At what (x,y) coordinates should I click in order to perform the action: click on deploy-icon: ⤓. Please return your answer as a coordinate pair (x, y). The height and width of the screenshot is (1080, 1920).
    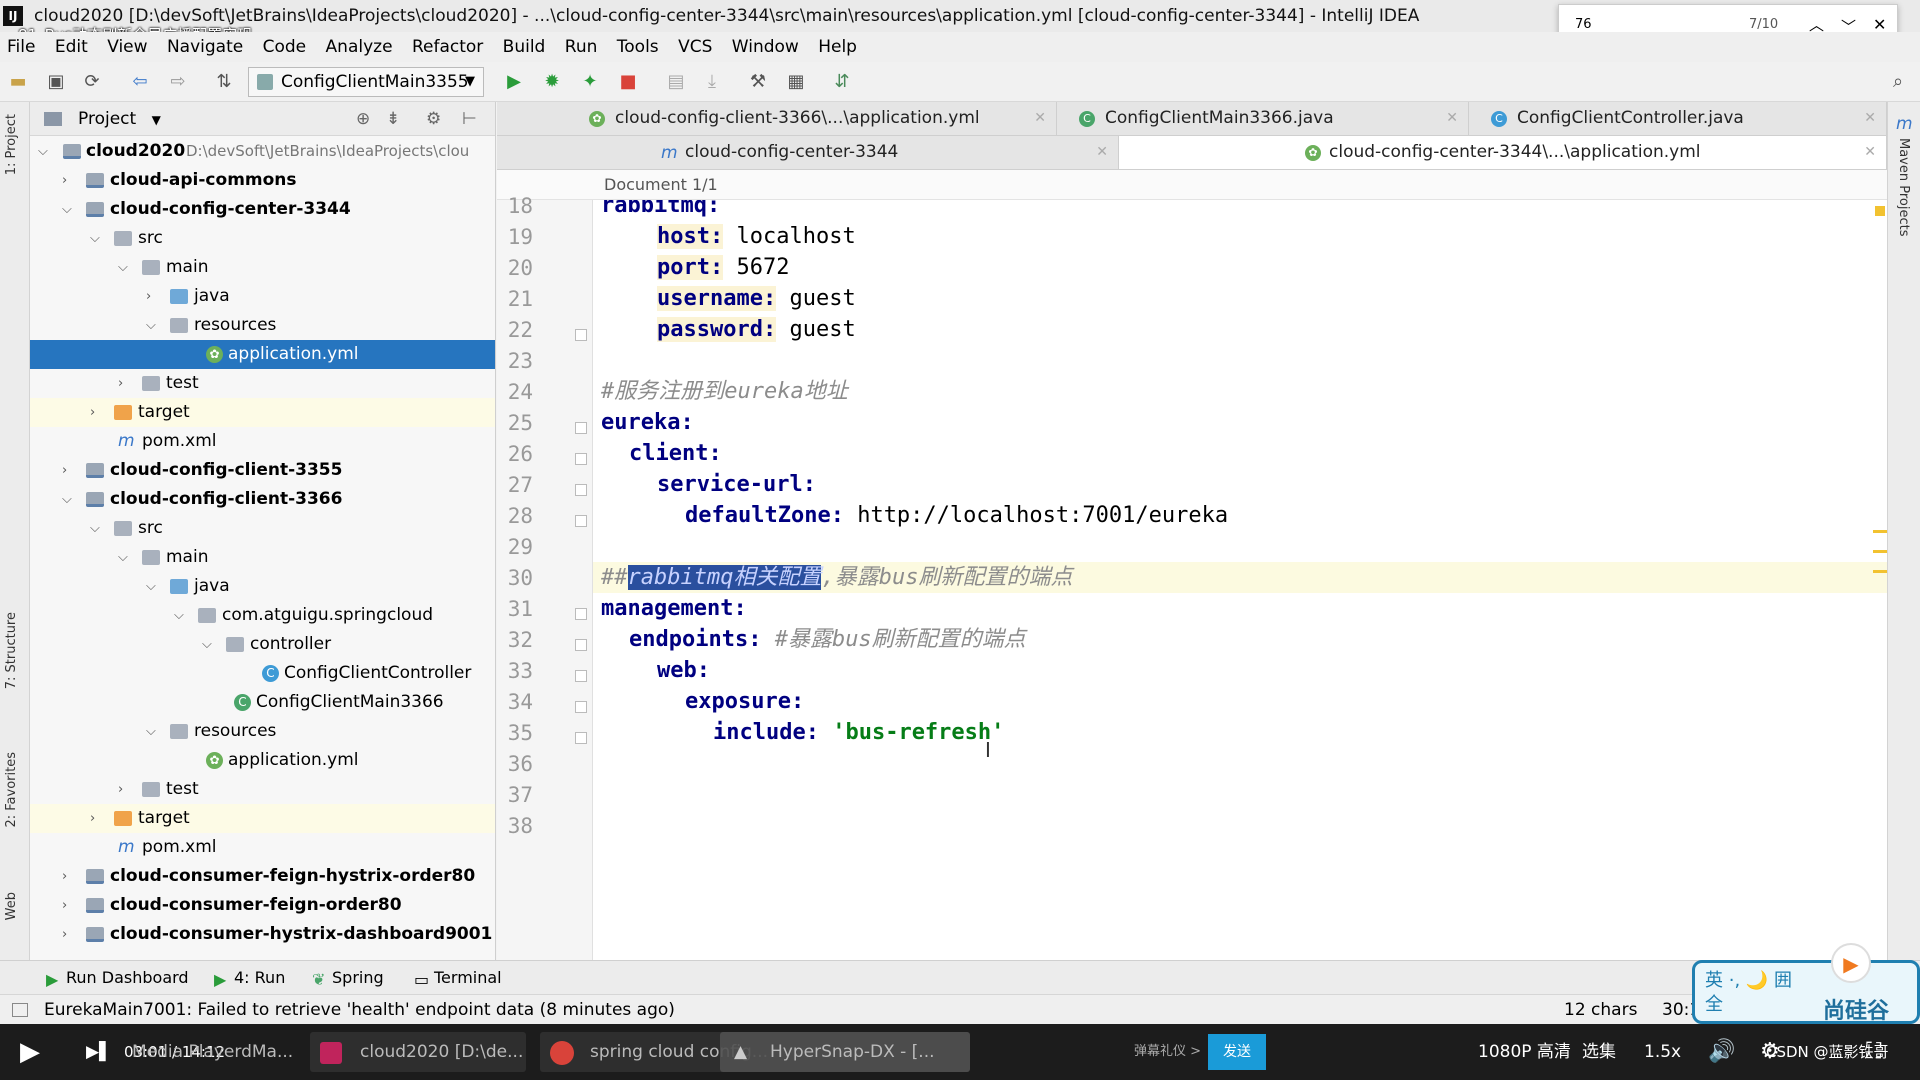
    Looking at the image, I should click on (712, 82).